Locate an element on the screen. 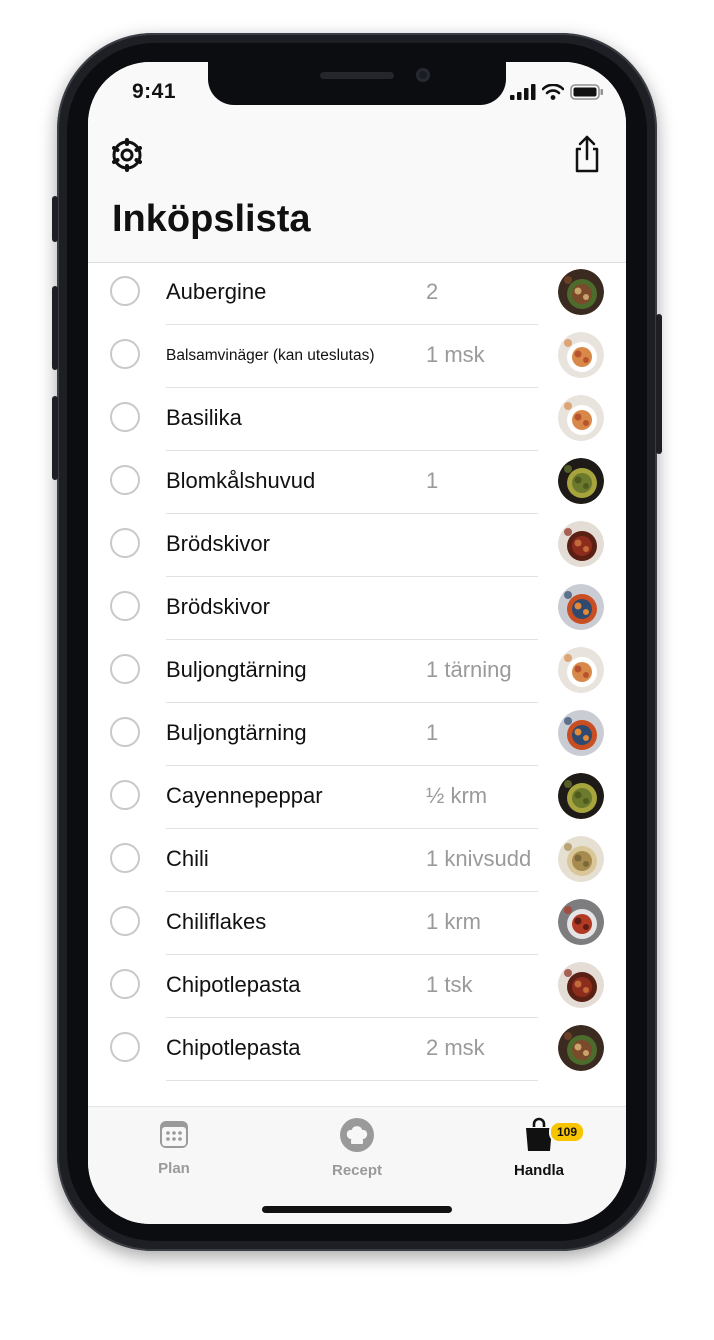 The width and height of the screenshot is (714, 1340). tab-recept: Recept is located at coordinates (357, 1148).